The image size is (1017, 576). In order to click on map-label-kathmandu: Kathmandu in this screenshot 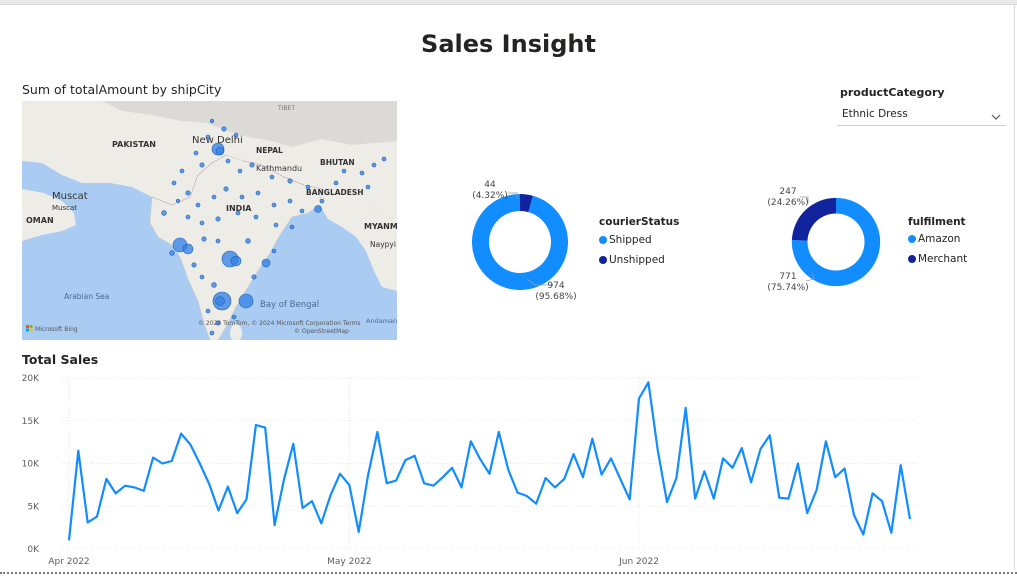, I will do `click(279, 168)`.